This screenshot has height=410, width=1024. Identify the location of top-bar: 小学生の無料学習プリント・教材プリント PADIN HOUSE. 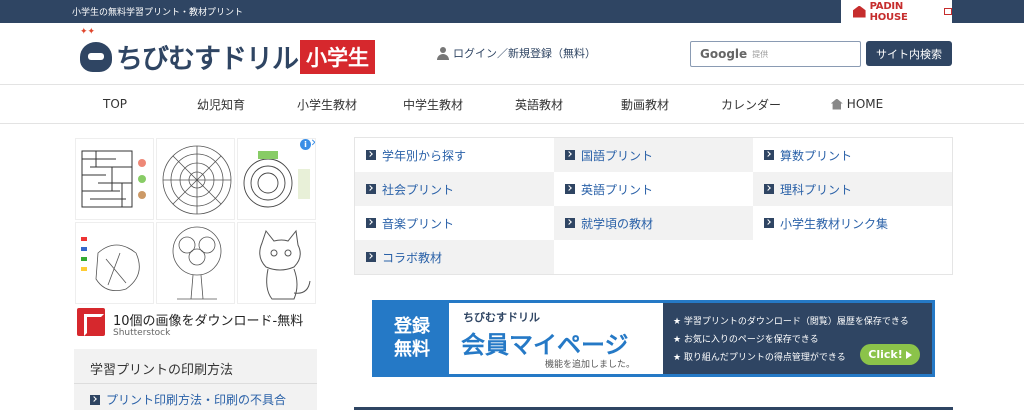
(512, 11).